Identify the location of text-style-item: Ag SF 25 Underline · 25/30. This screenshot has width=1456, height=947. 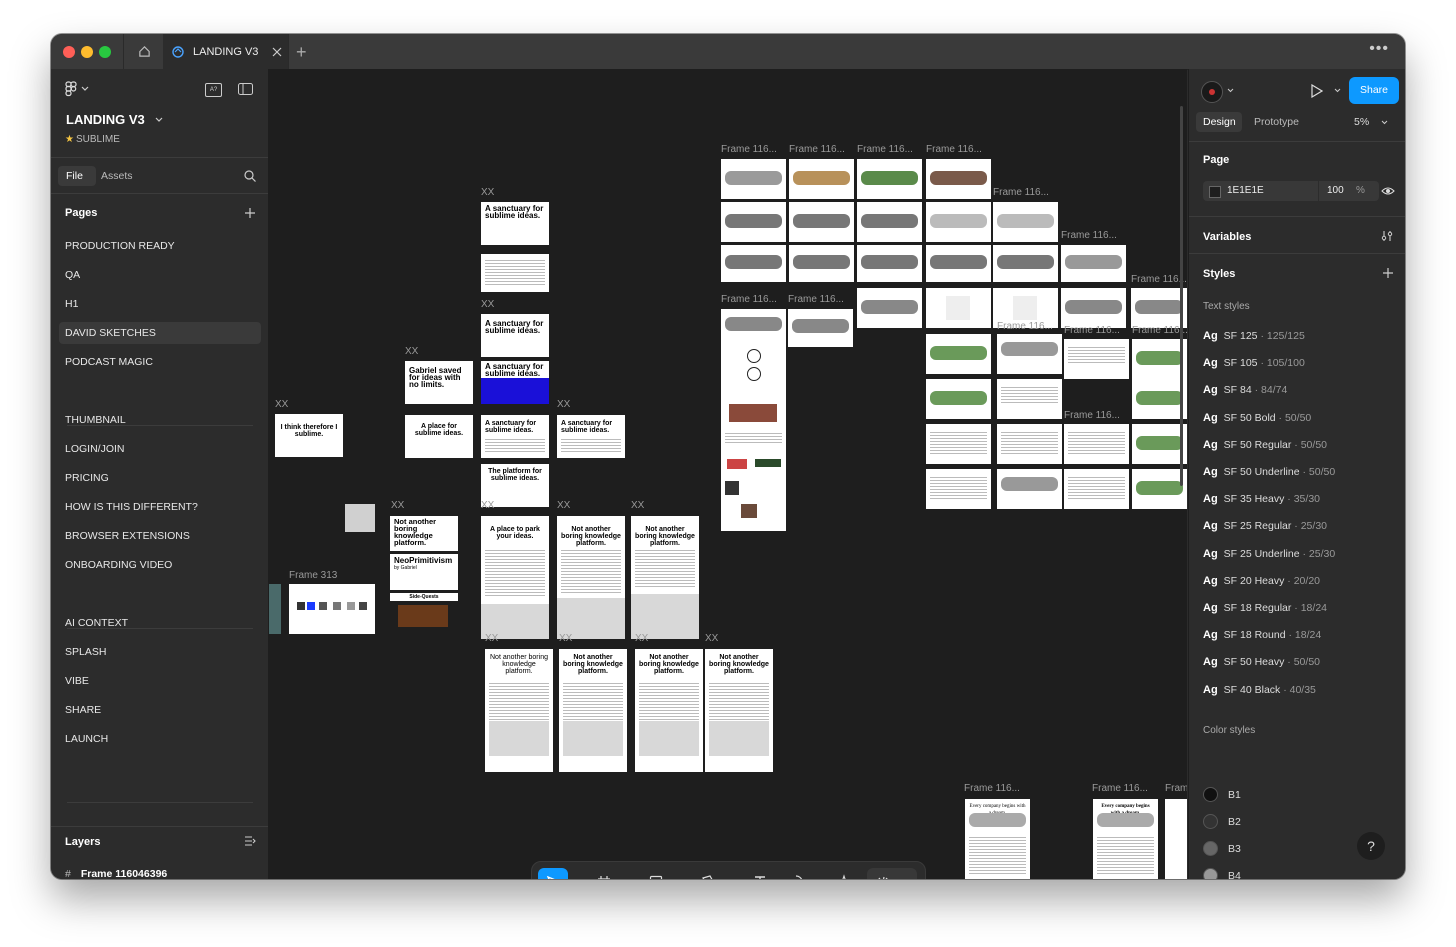
(1269, 554).